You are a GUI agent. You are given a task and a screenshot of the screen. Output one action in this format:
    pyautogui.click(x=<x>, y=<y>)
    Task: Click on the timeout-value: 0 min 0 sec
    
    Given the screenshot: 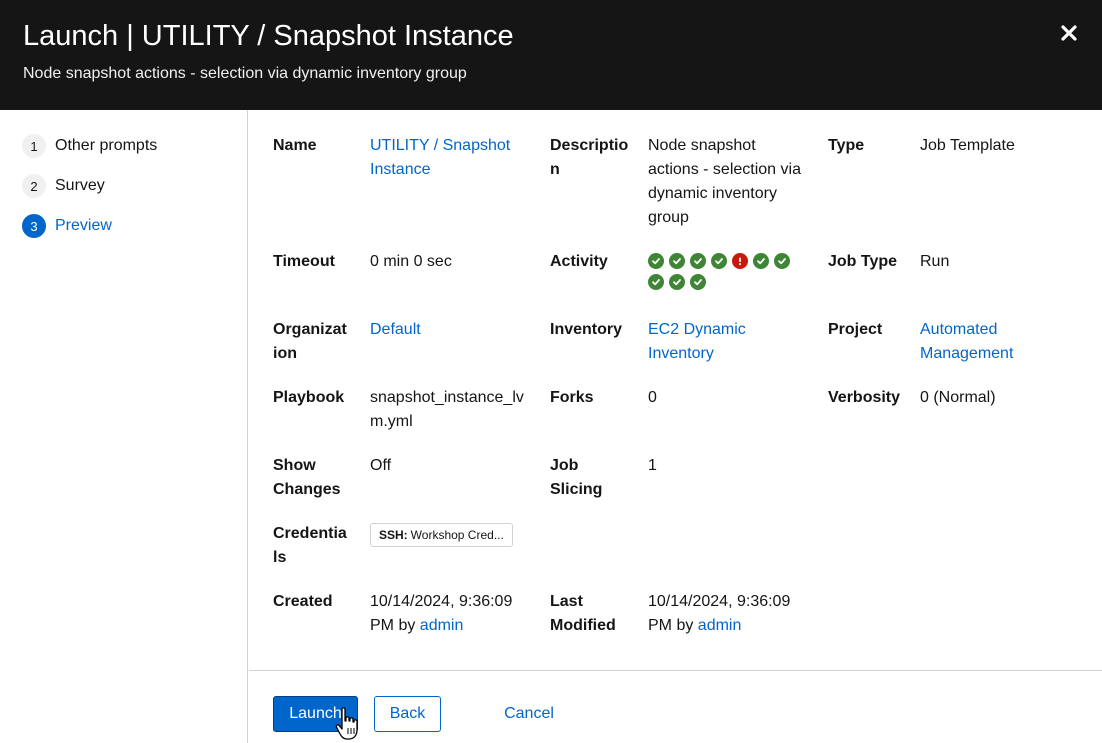 What is the action you would take?
    pyautogui.click(x=411, y=261)
    